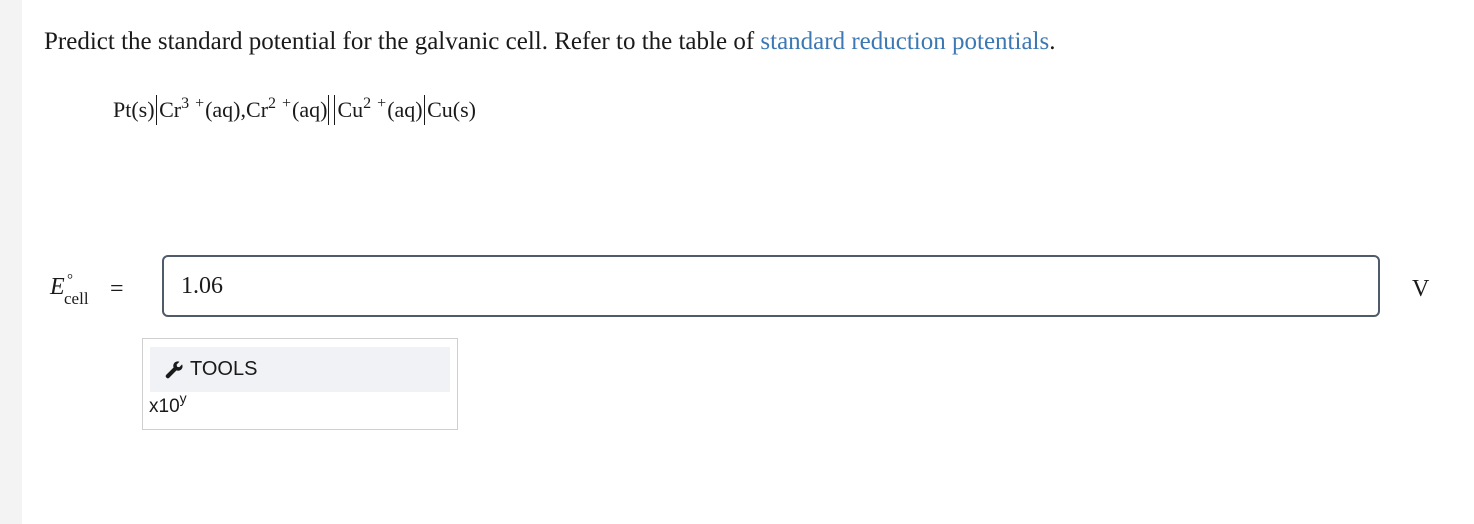  What do you see at coordinates (257, 109) in the screenshot?
I see `ion-cr2-symbol: Cr` at bounding box center [257, 109].